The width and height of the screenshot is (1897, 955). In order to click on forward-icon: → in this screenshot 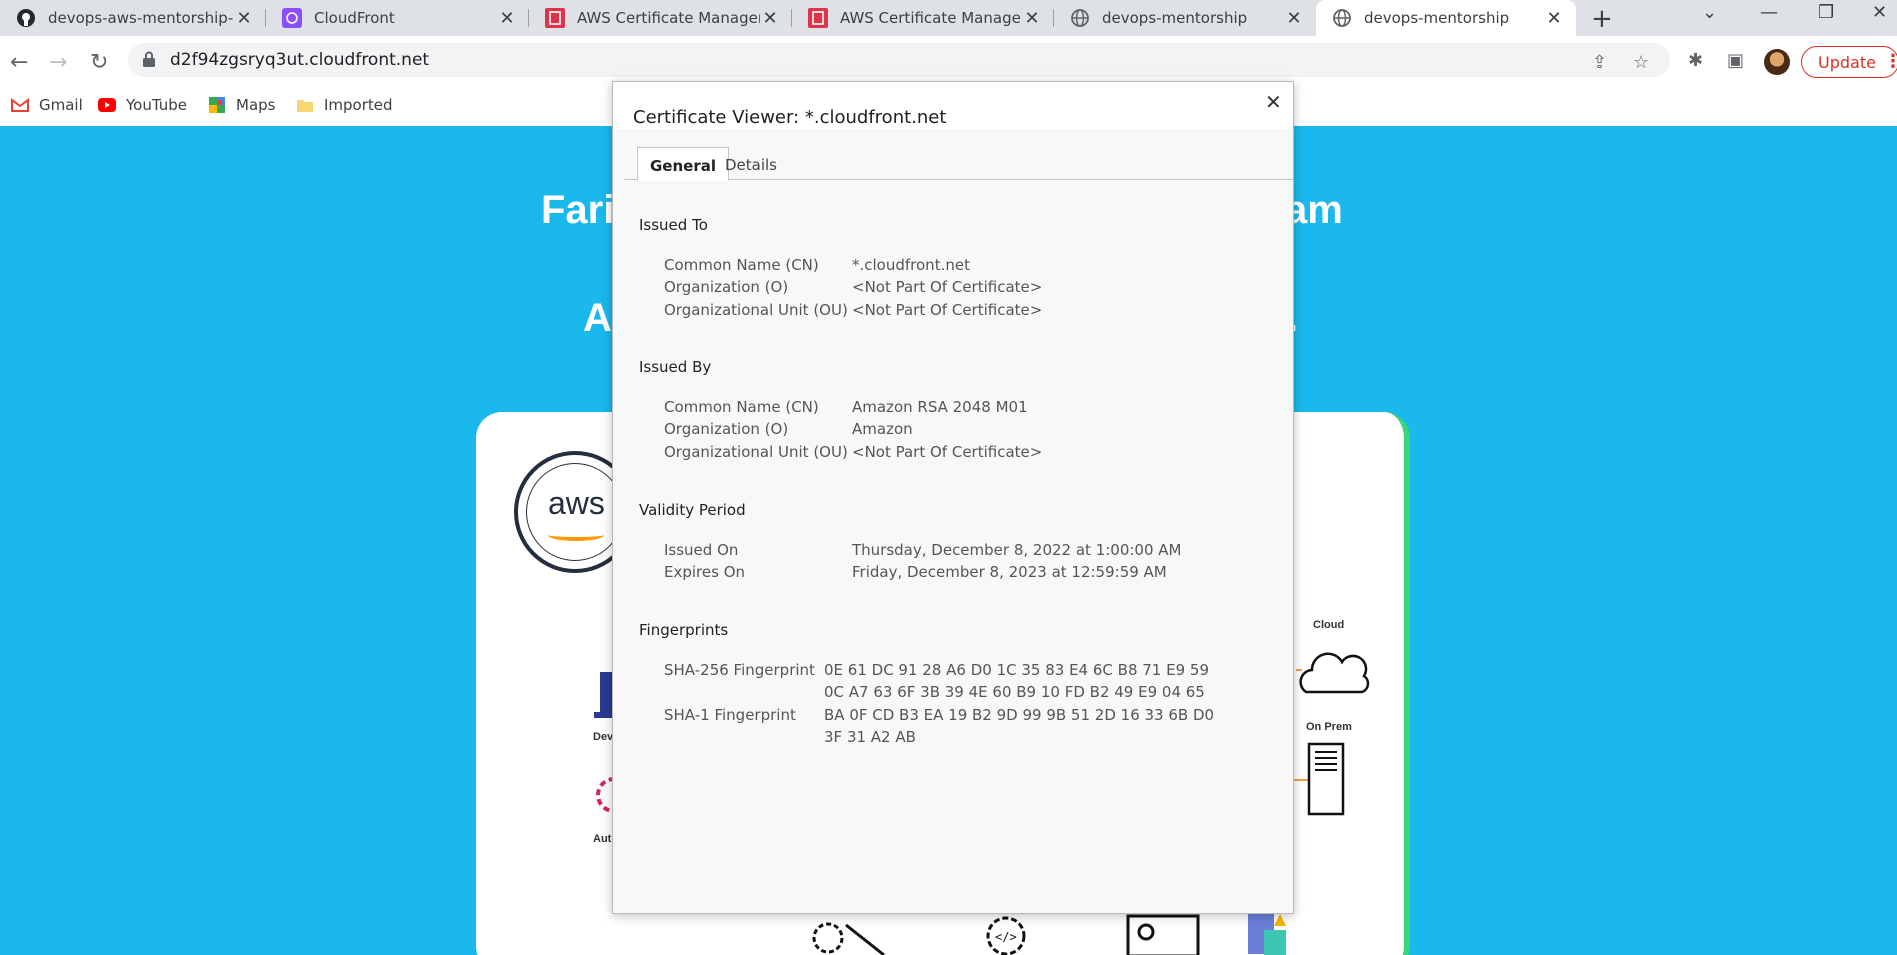, I will do `click(58, 62)`.